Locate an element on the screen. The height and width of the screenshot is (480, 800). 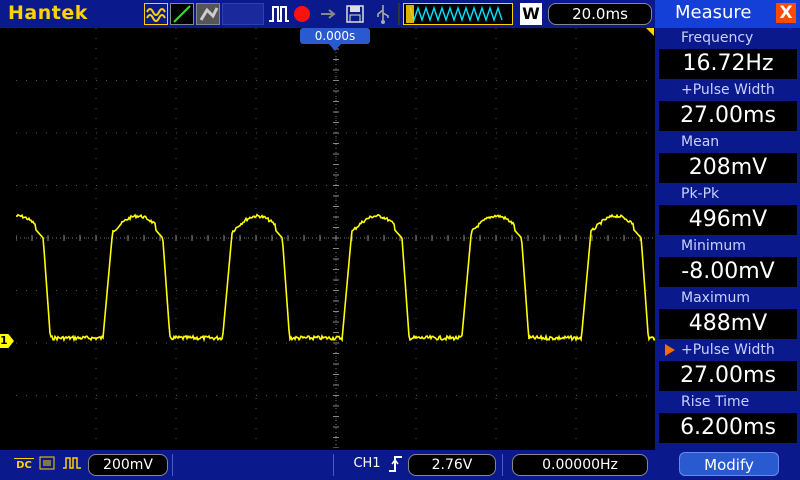
coupling-label: DC is located at coordinates (24, 465).